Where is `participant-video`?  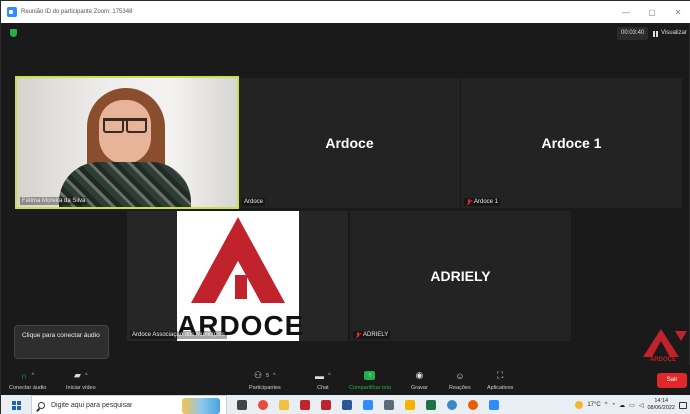 participant-video is located at coordinates (127, 142).